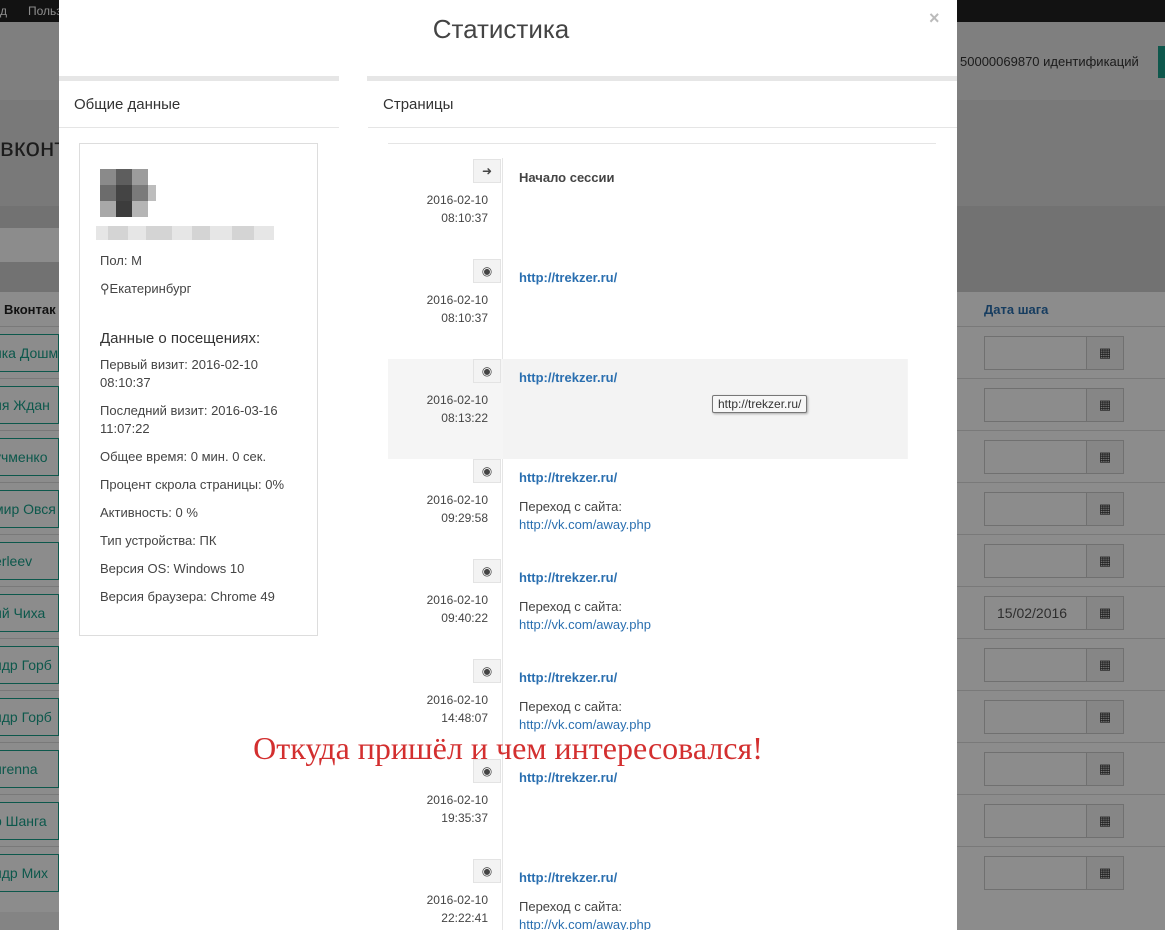 This screenshot has width=1165, height=930. Describe the element at coordinates (128, 194) in the screenshot. I see `avatar` at that location.